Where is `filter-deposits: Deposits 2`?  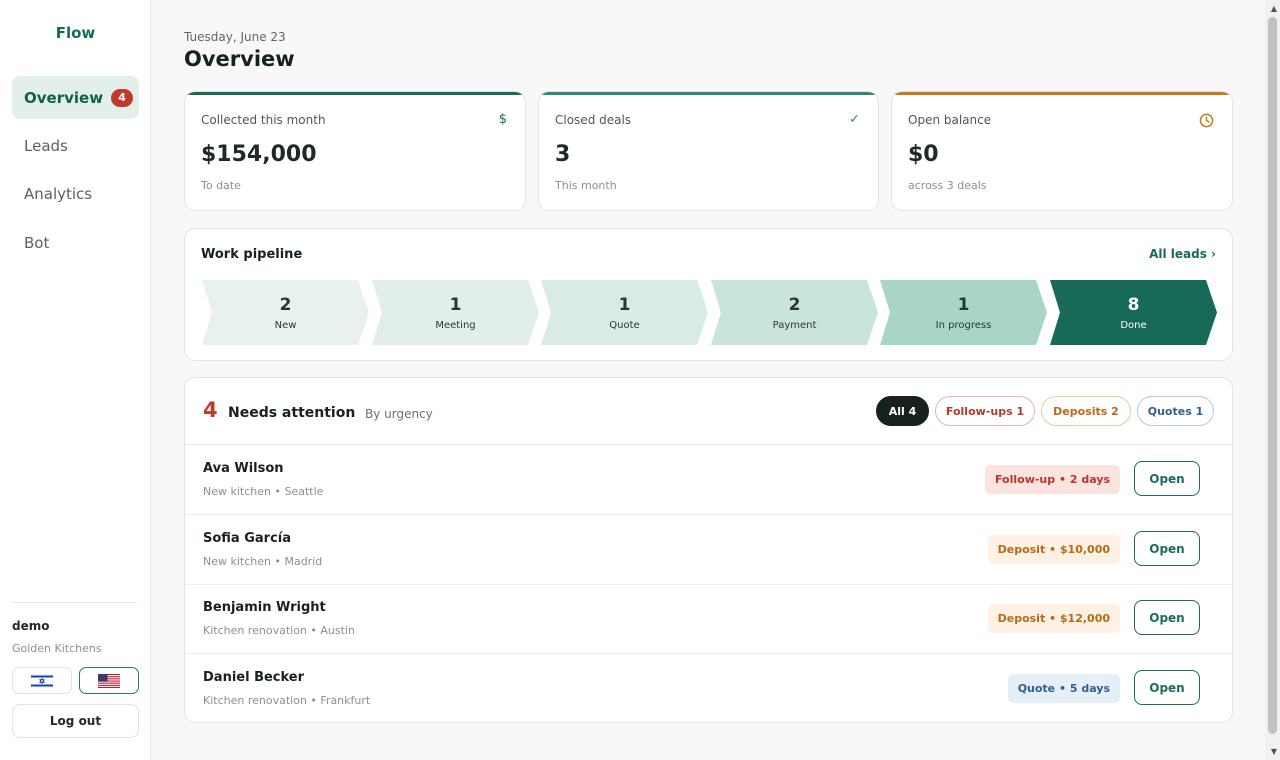 filter-deposits: Deposits 2 is located at coordinates (1086, 411).